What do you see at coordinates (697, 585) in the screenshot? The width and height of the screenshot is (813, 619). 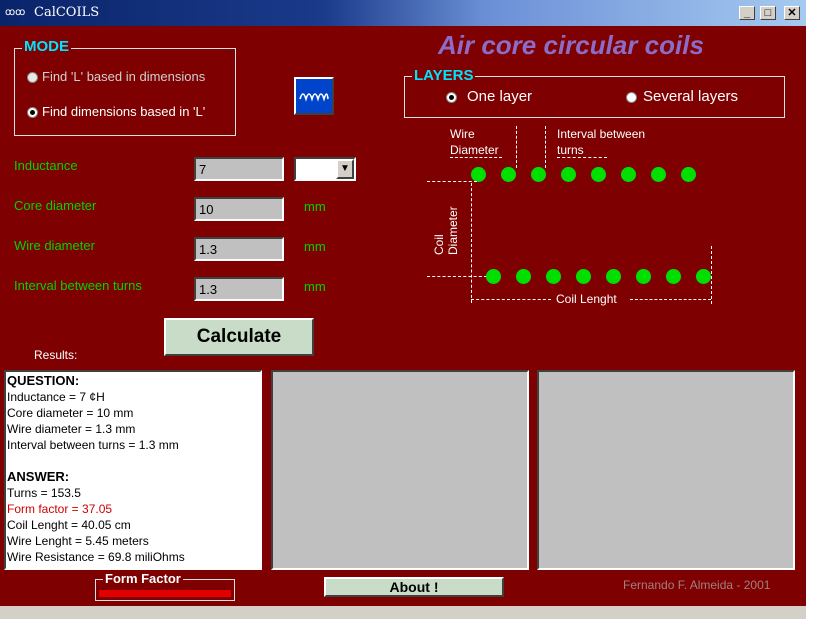 I see `credit-text: Fernando F. Almeida - 2001` at bounding box center [697, 585].